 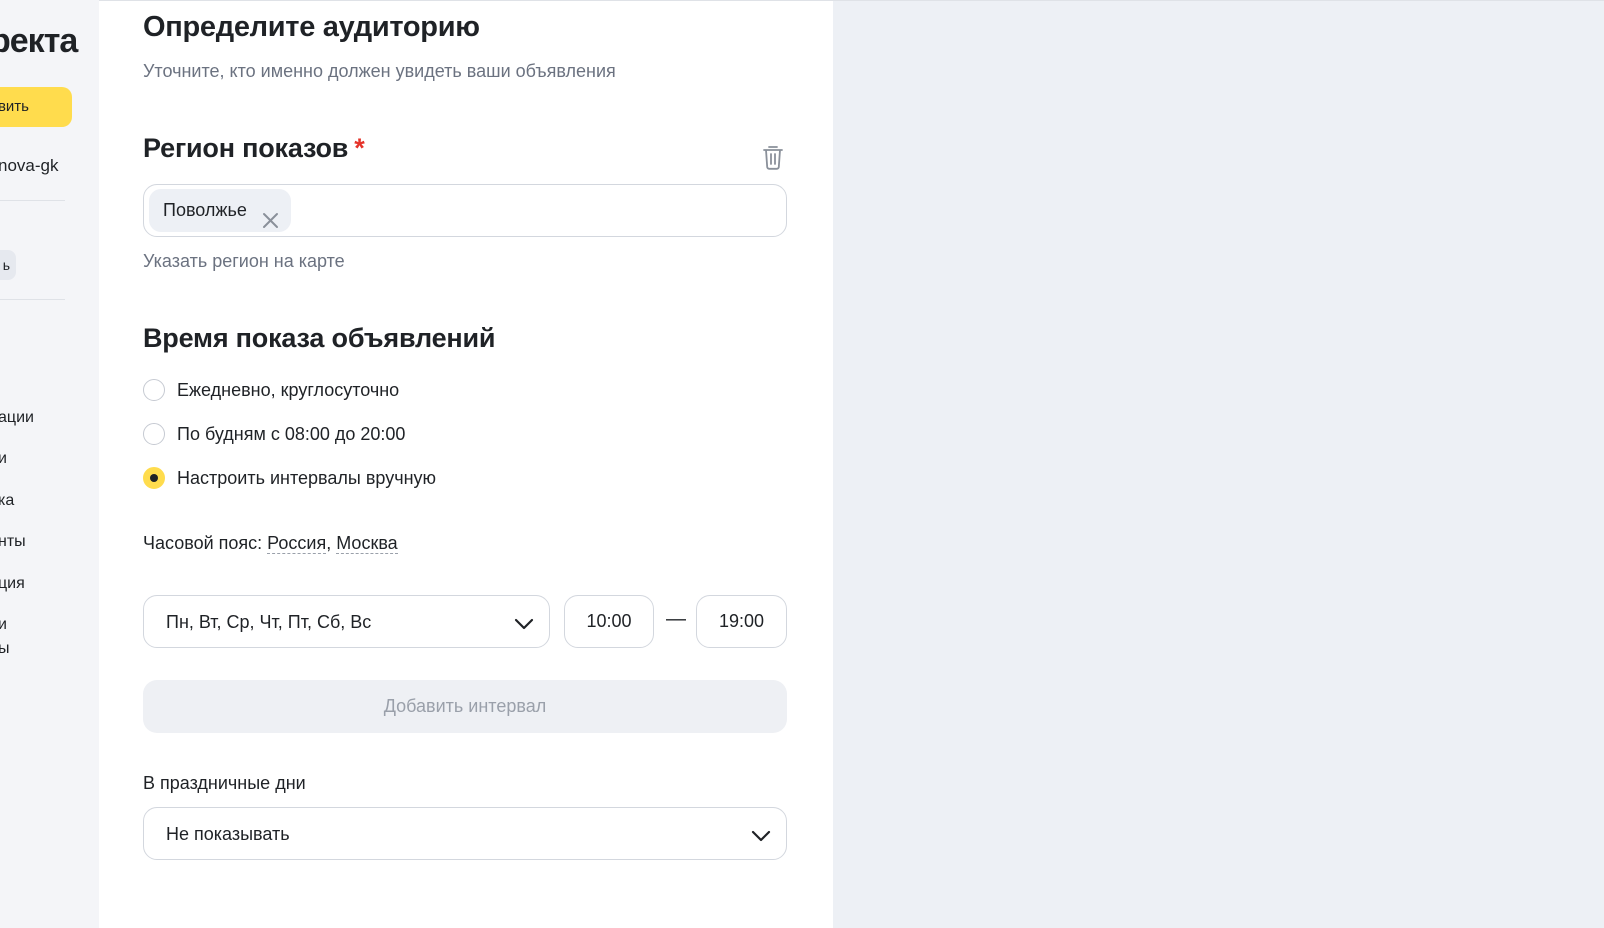 I want to click on logo: ректа, so click(x=39, y=41).